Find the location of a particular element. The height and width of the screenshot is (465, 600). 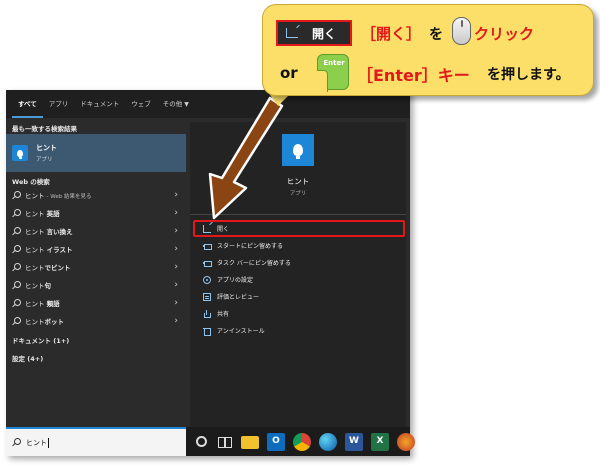

search-input: ヒント is located at coordinates (96, 441).